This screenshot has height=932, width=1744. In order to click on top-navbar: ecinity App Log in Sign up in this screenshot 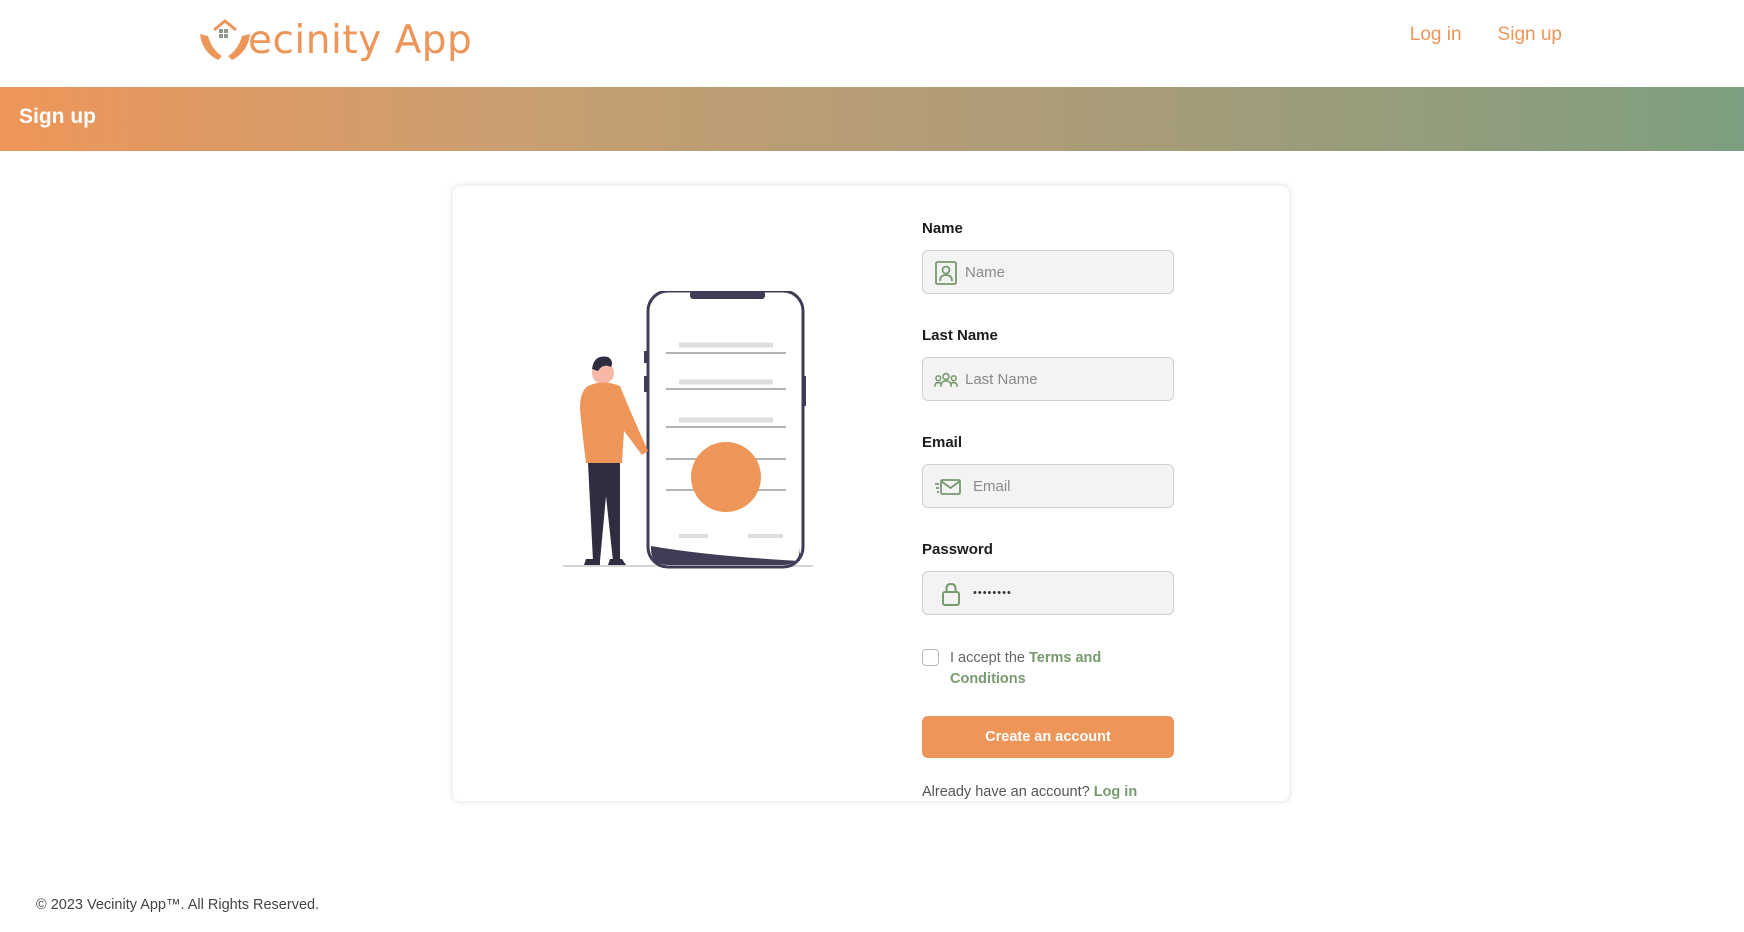, I will do `click(872, 43)`.